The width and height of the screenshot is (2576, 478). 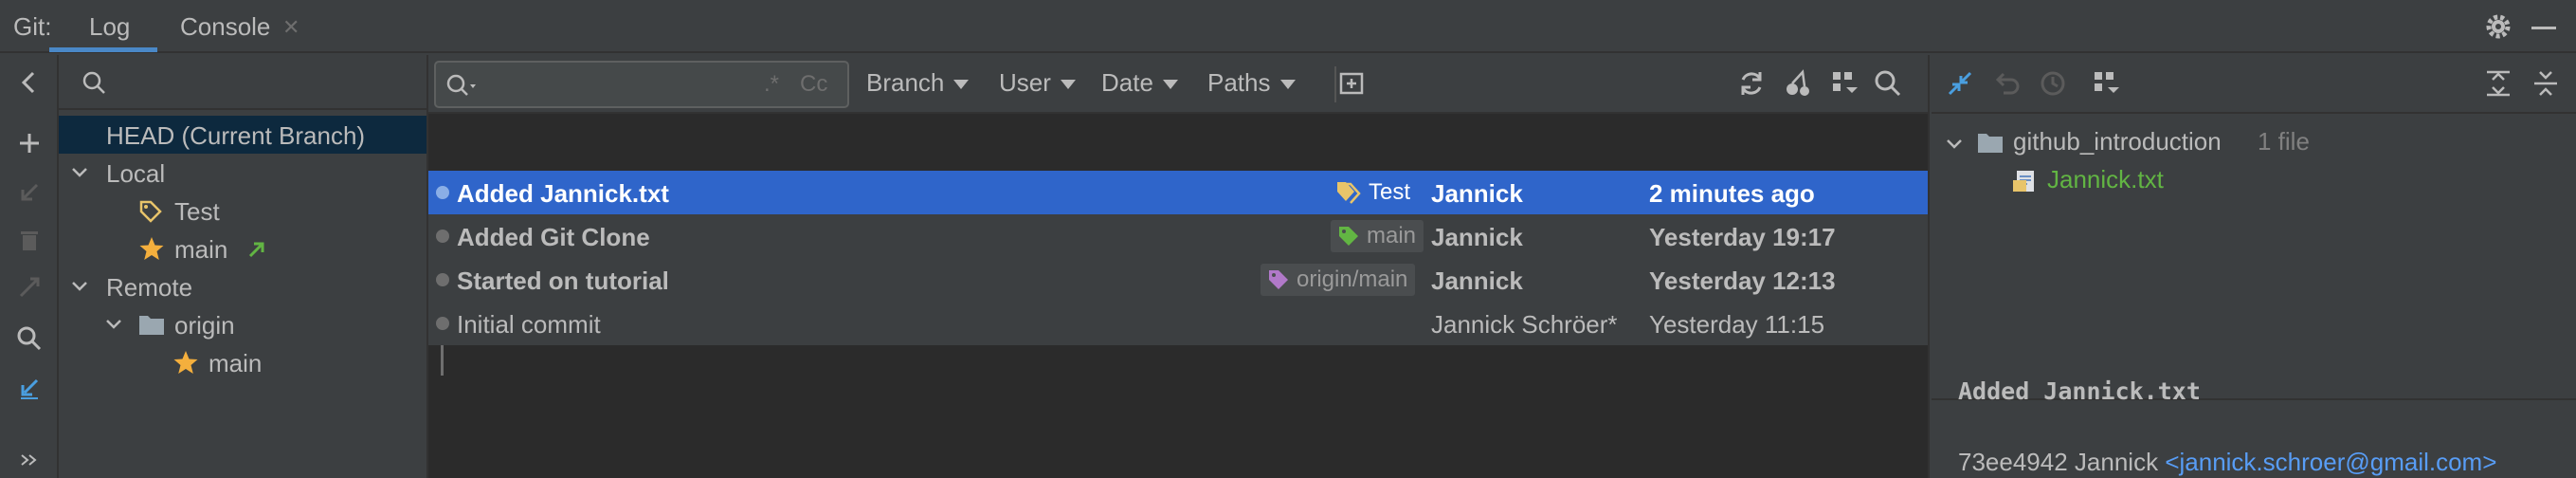 What do you see at coordinates (2254, 84) in the screenshot?
I see `details-toolbar` at bounding box center [2254, 84].